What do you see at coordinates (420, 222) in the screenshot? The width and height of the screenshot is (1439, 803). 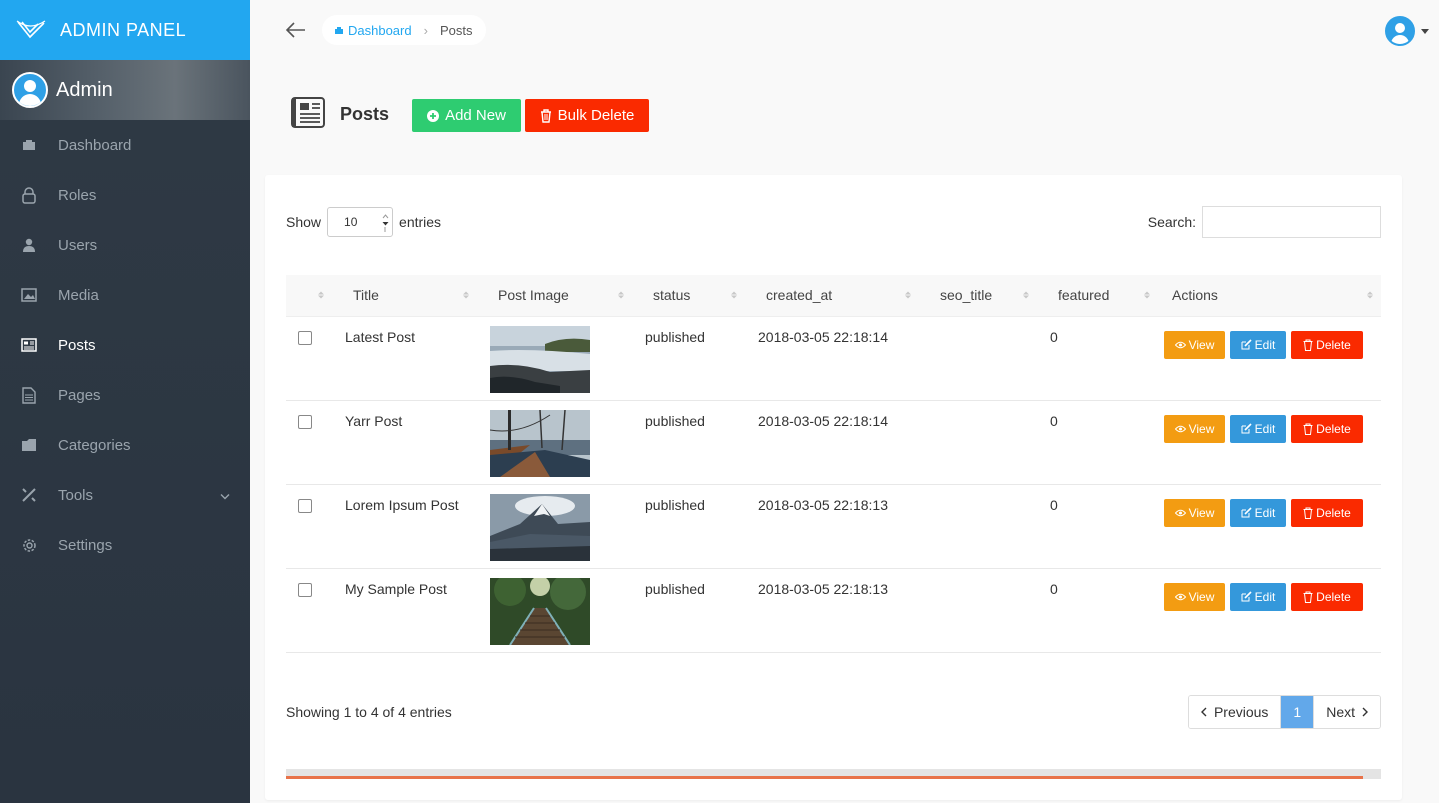 I see `entries-label: entries` at bounding box center [420, 222].